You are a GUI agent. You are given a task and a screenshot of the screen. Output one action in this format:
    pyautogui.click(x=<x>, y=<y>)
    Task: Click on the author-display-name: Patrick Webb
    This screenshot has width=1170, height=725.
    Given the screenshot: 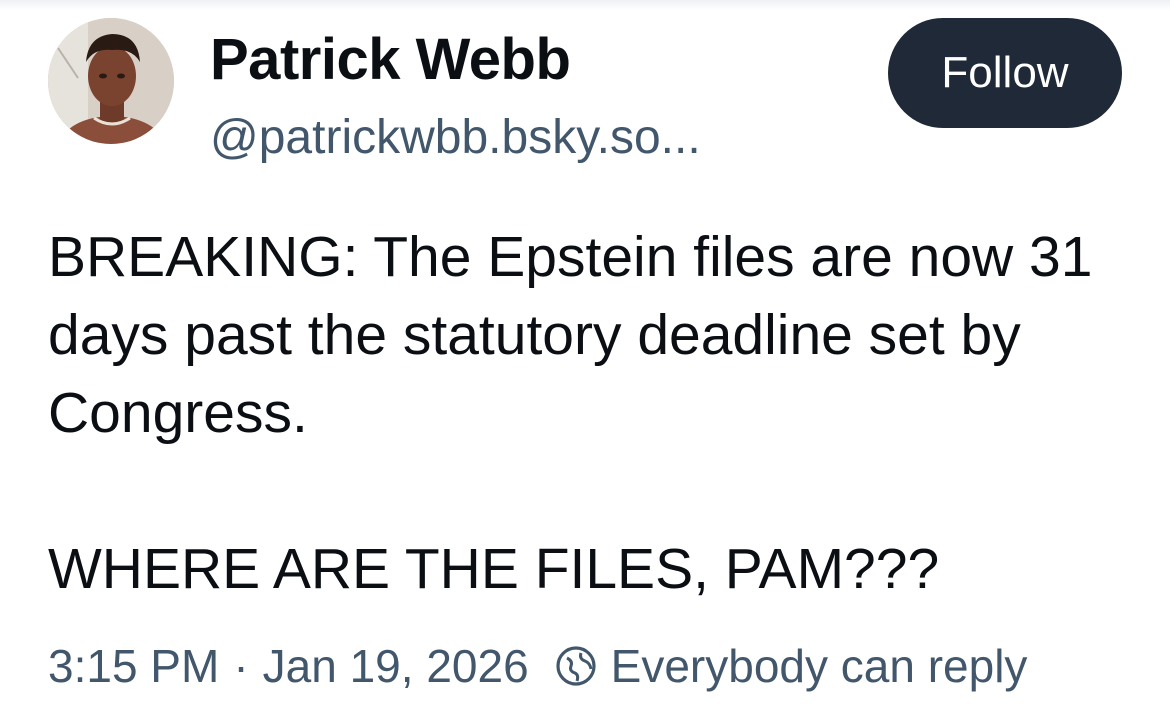 What is the action you would take?
    pyautogui.click(x=455, y=60)
    